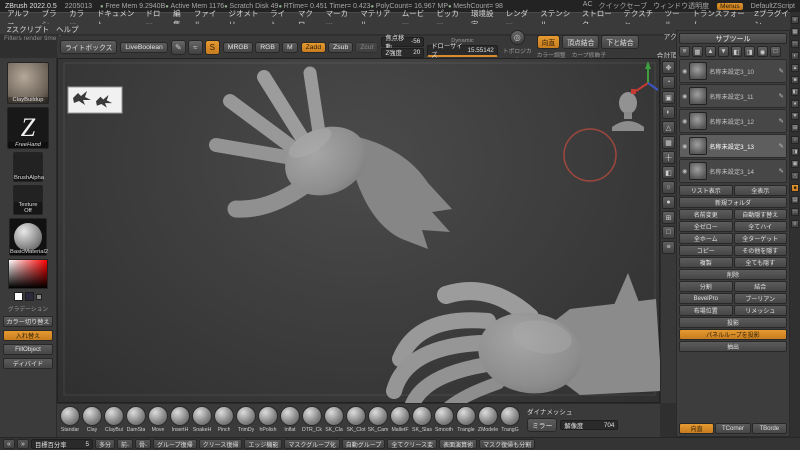  What do you see at coordinates (18, 296) in the screenshot?
I see `main-color-swatch` at bounding box center [18, 296].